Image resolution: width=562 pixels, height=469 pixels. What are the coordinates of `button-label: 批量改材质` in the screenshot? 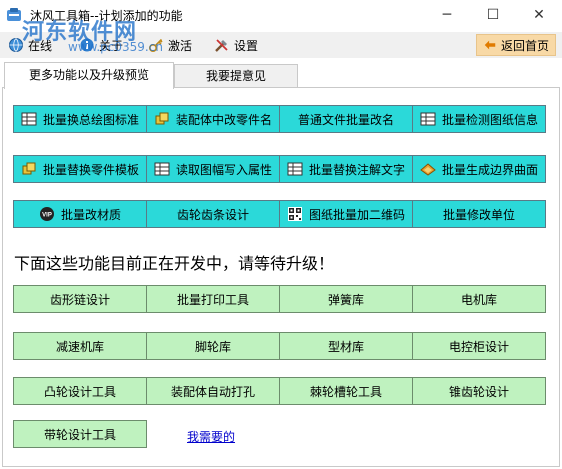 It's located at (90, 214).